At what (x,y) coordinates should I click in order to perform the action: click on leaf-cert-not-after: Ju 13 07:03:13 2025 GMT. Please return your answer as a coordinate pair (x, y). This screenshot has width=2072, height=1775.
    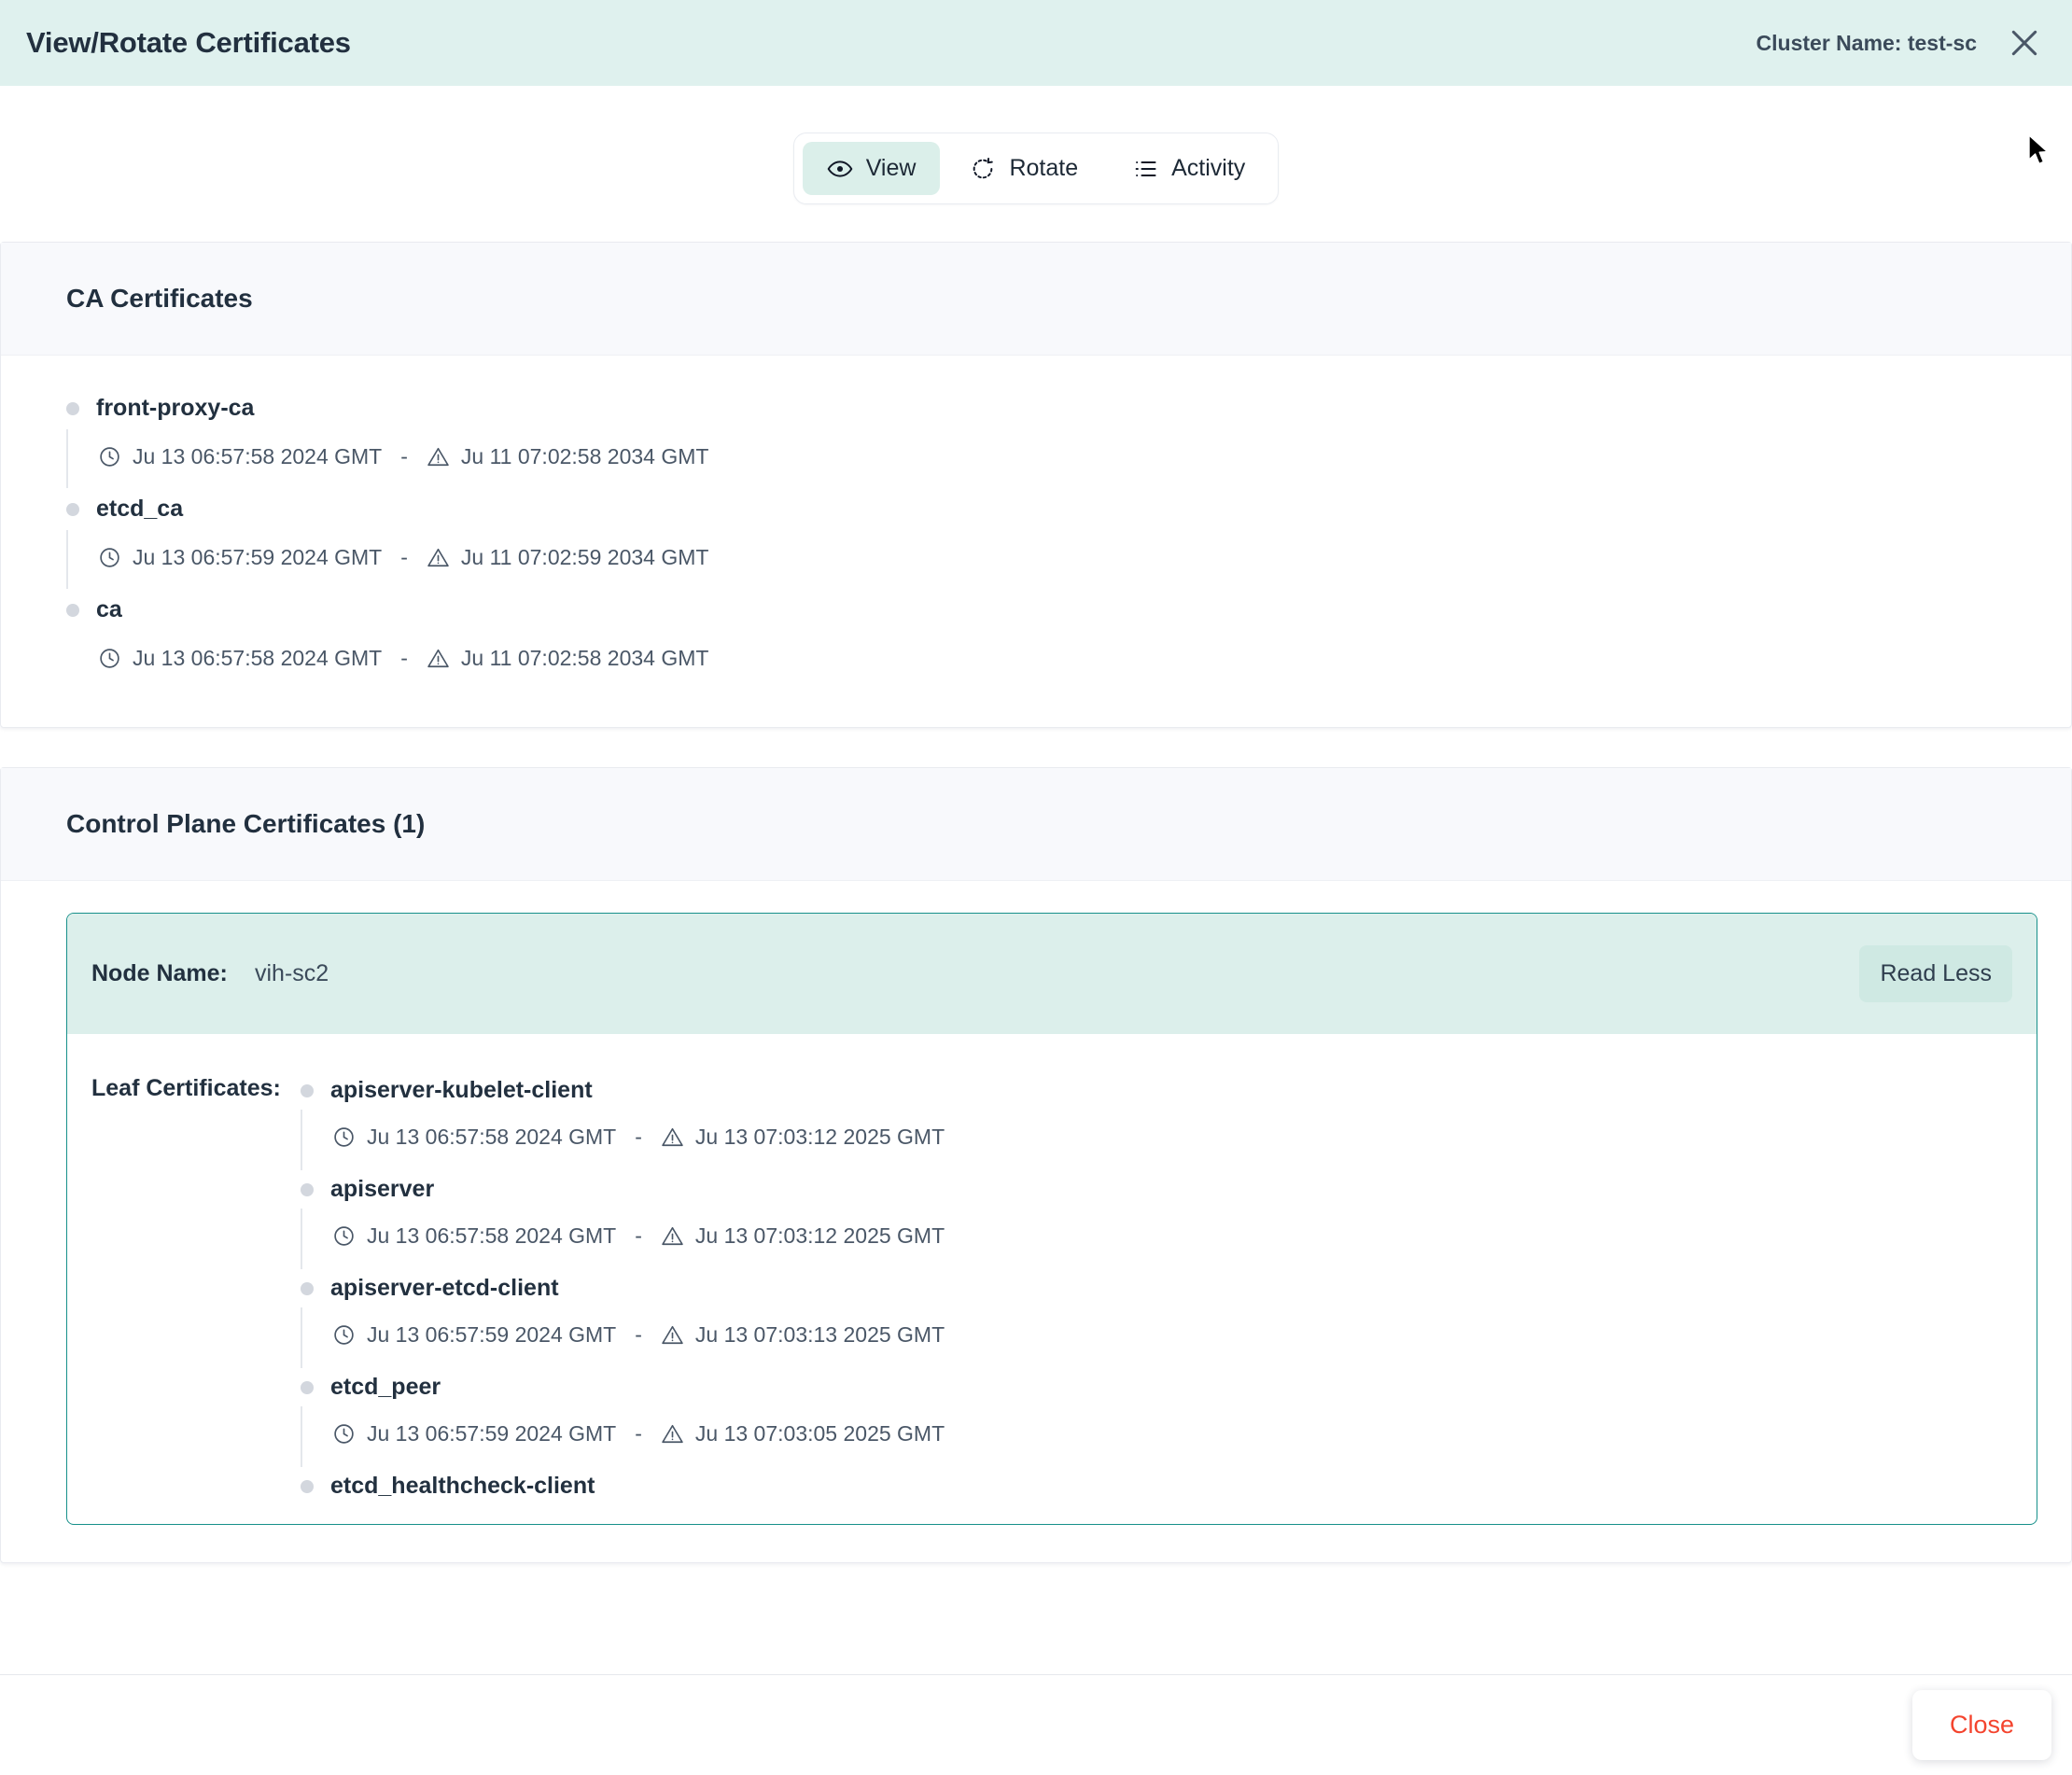
    Looking at the image, I should click on (819, 1334).